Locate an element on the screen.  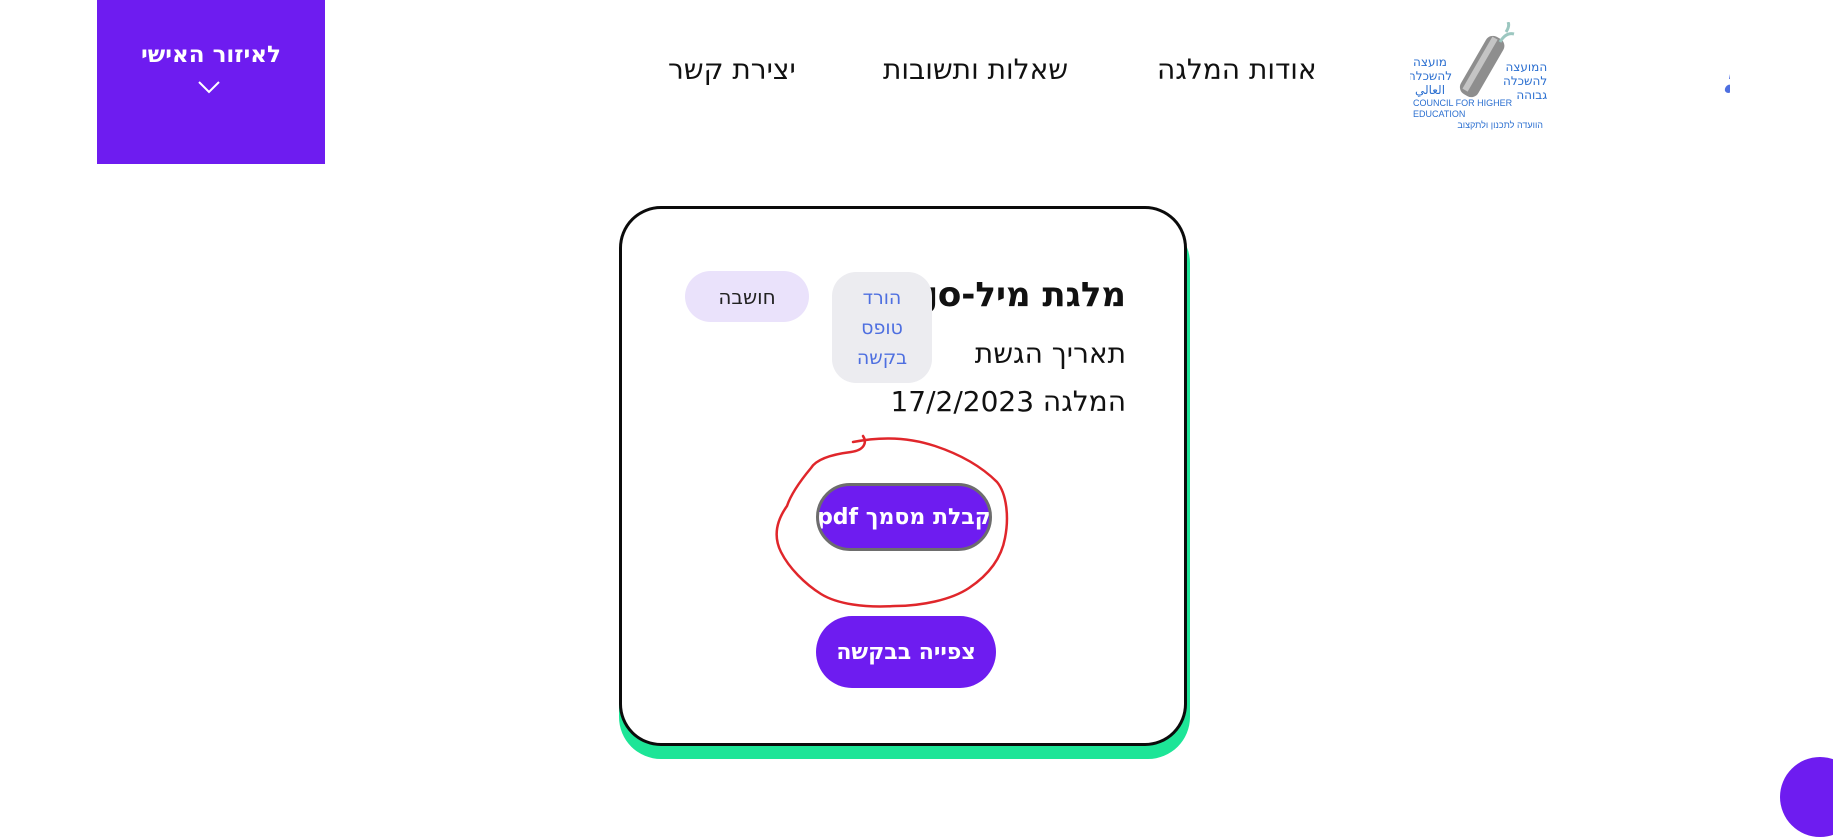
download-form-line: בקשה is located at coordinates (882, 358).